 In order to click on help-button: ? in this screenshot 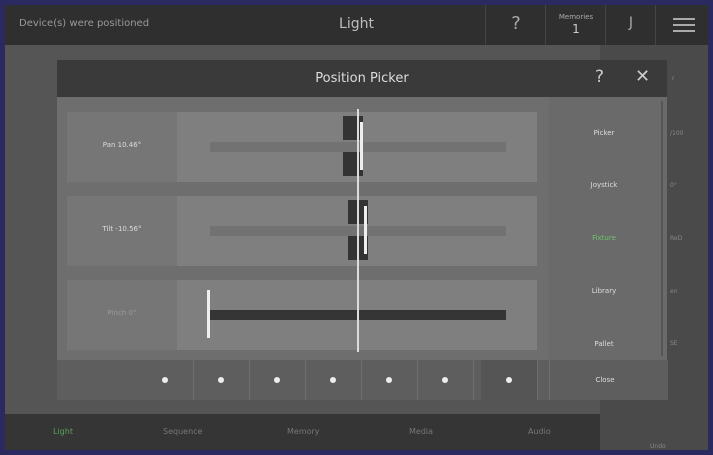, I will do `click(515, 25)`.